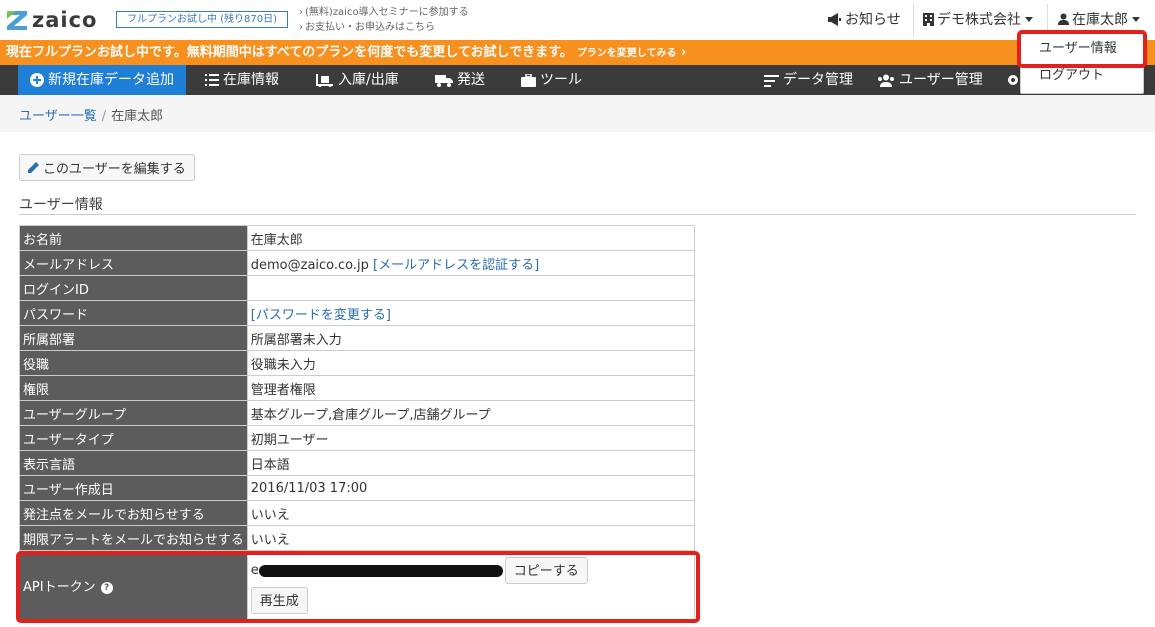 This screenshot has width=1155, height=627. I want to click on row-value: 所属部署未入力, so click(471, 338).